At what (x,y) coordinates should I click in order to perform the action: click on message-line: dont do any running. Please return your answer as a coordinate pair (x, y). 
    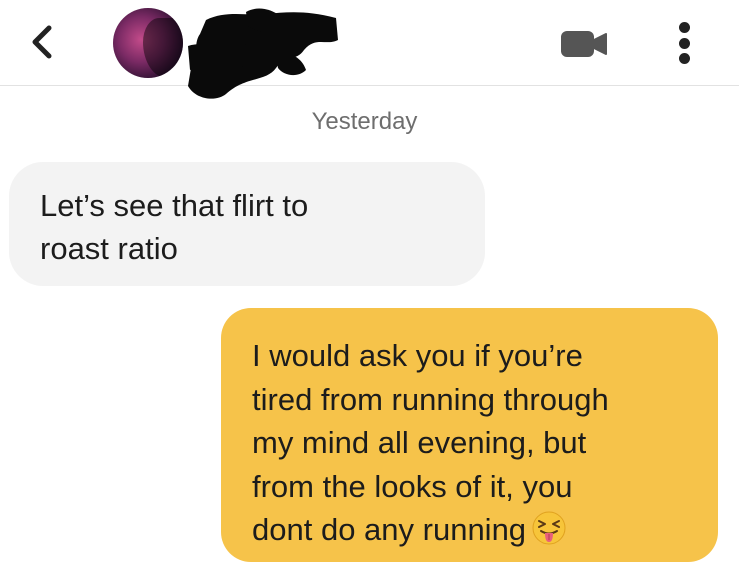
    Looking at the image, I should click on (389, 529).